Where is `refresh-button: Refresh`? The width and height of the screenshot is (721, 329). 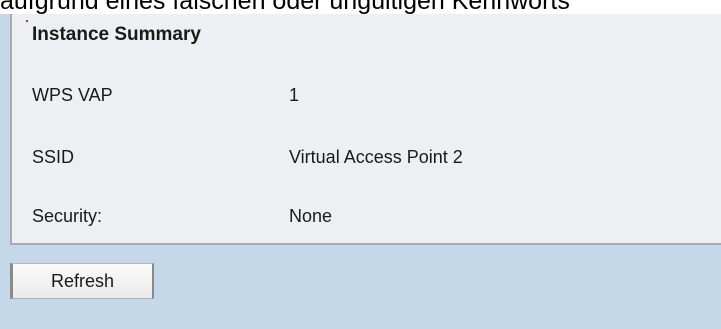 refresh-button: Refresh is located at coordinates (82, 281).